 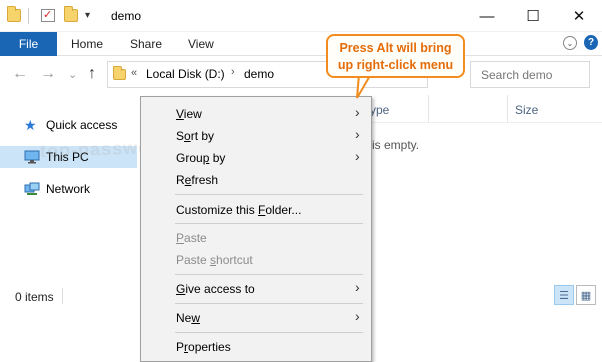 I want to click on details-view-icon: ☰, so click(x=564, y=295).